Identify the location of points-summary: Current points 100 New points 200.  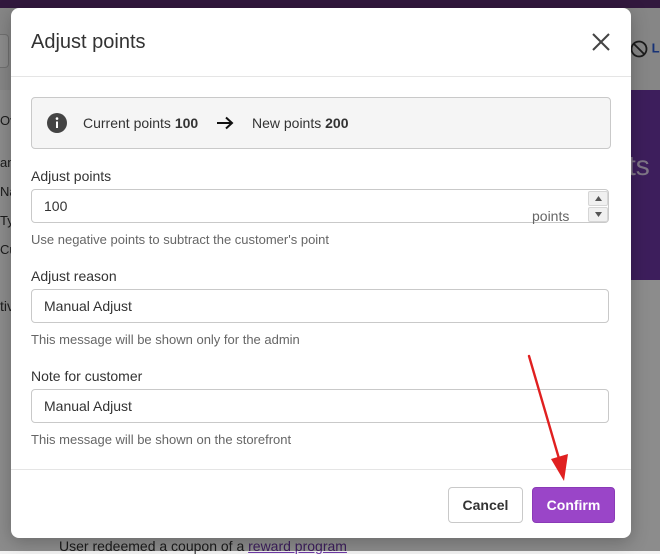
(215, 123).